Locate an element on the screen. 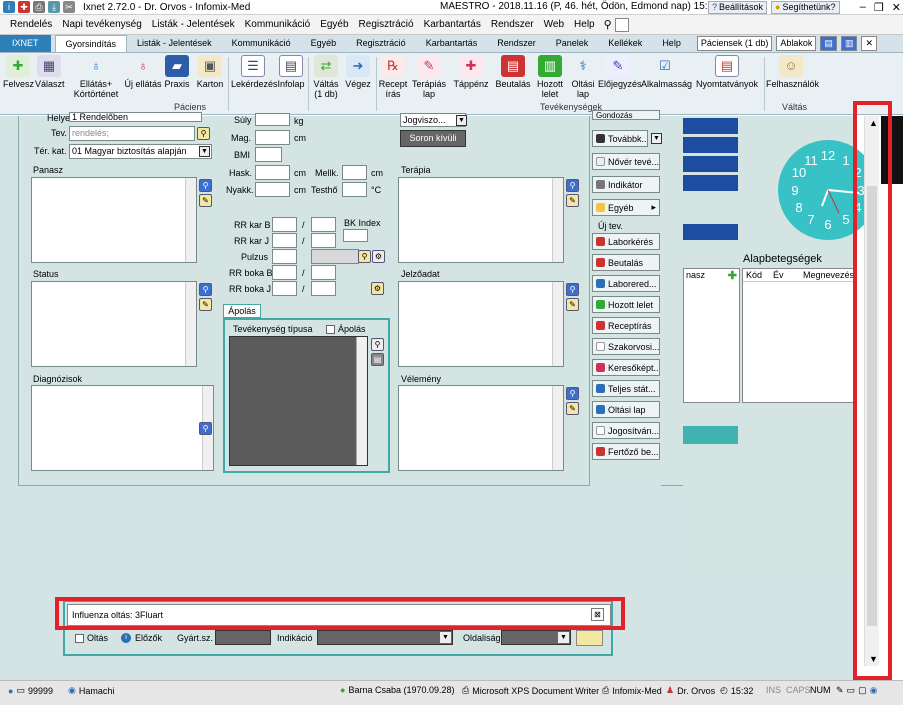 The height and width of the screenshot is (705, 903). egyeb-side-button: Egyéb ▸ is located at coordinates (626, 207).